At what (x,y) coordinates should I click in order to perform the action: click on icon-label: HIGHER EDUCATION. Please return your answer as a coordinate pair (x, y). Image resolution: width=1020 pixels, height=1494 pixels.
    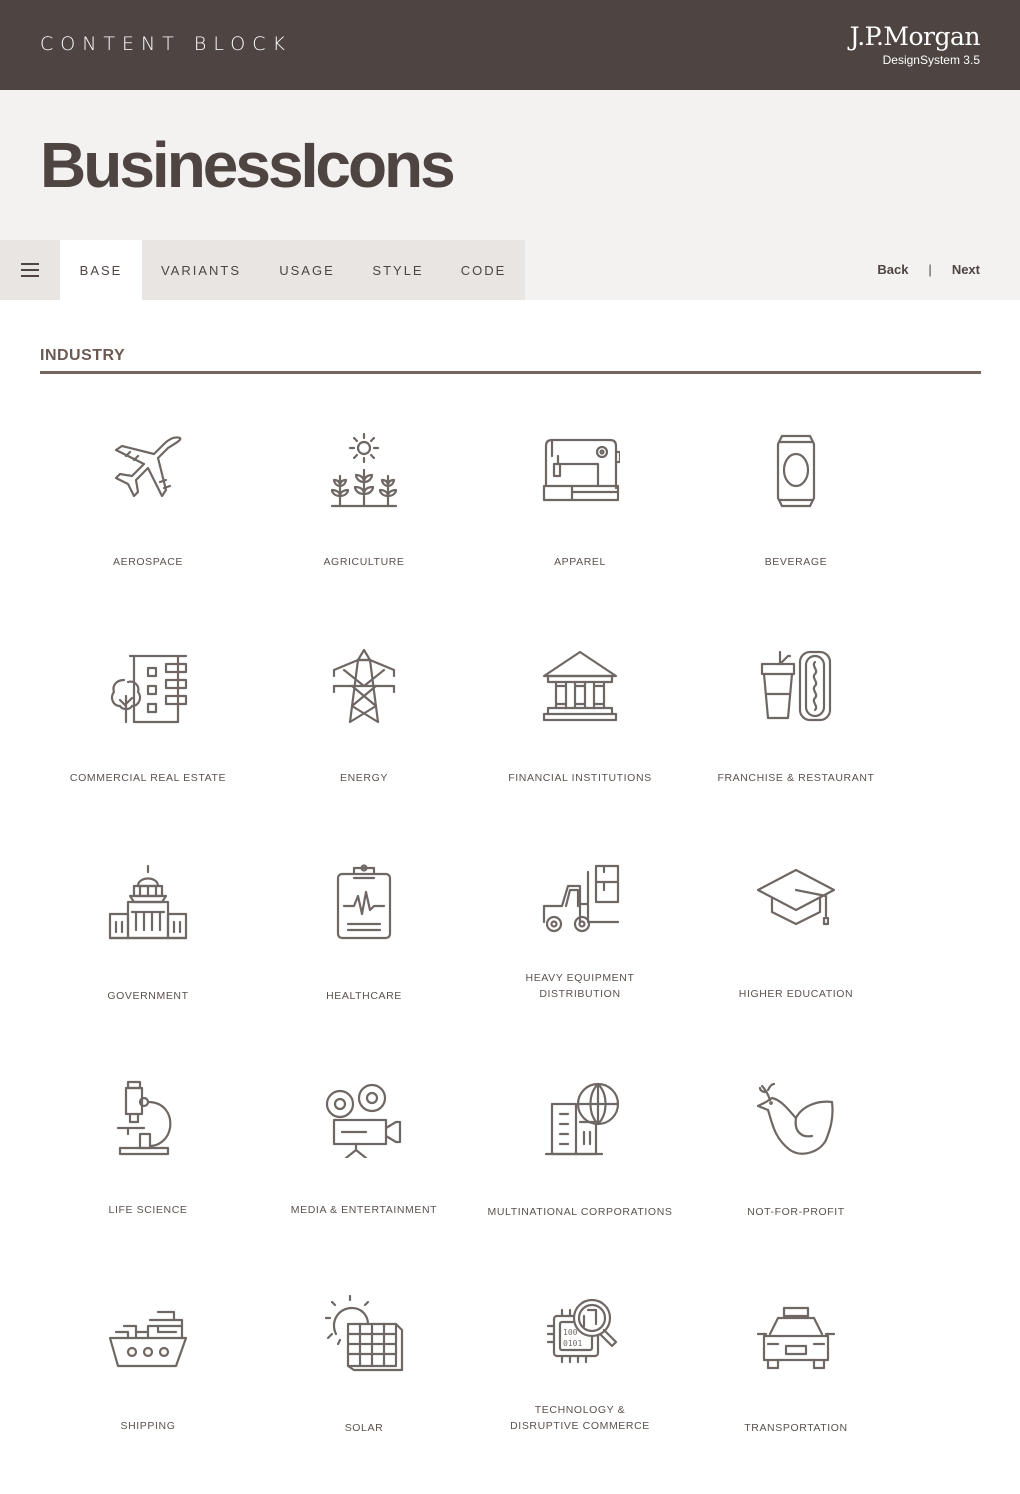
    Looking at the image, I should click on (796, 994).